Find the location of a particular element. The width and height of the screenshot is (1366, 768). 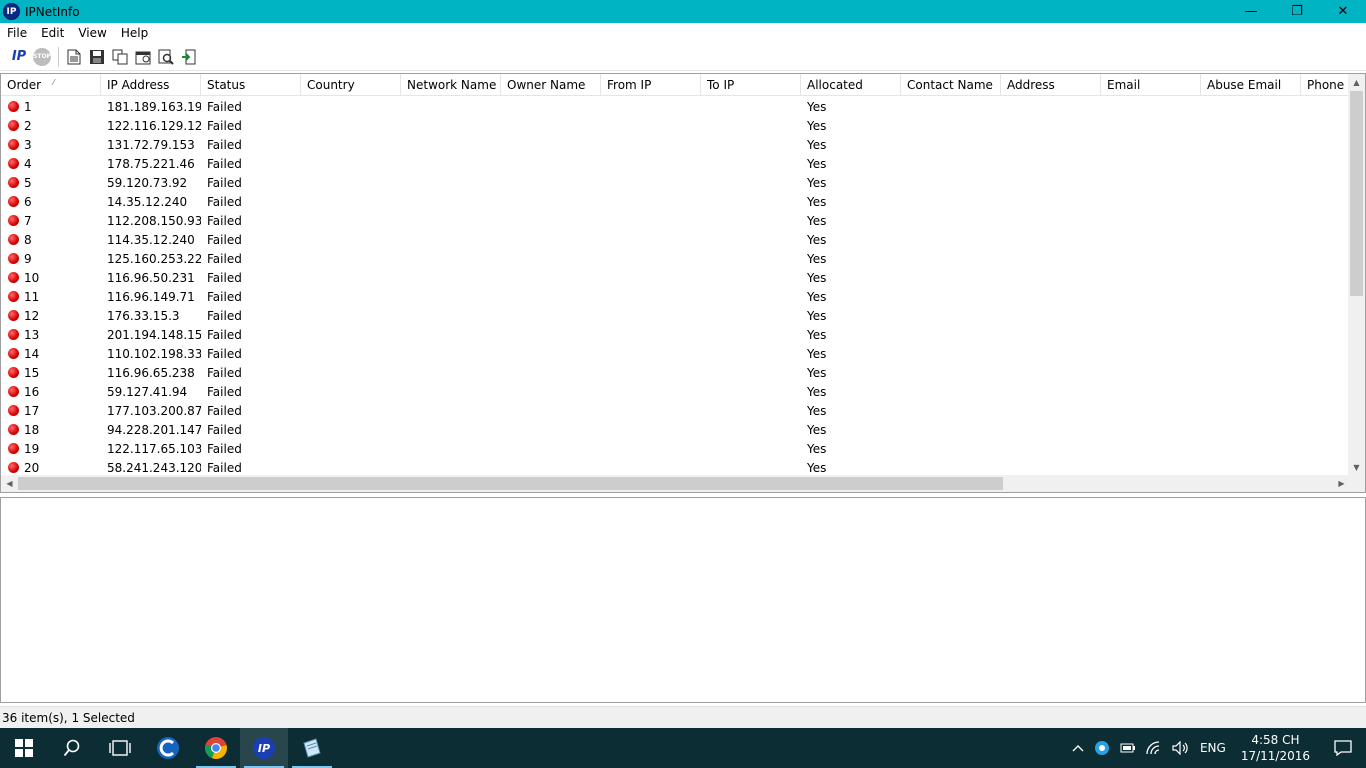

action-center-button is located at coordinates (1343, 748).